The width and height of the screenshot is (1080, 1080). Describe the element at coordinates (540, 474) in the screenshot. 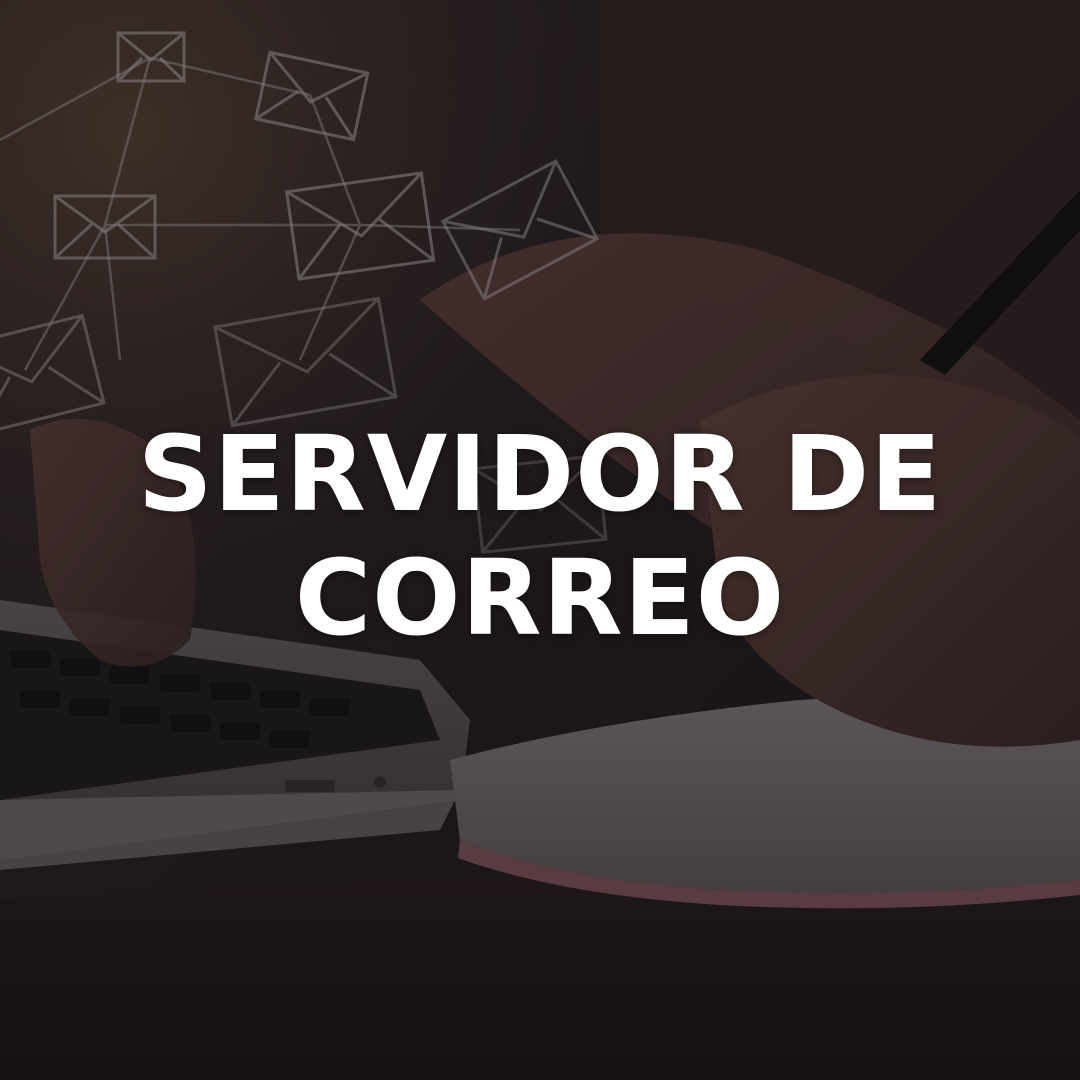

I see `headline-line-1: SERVIDOR DE` at that location.